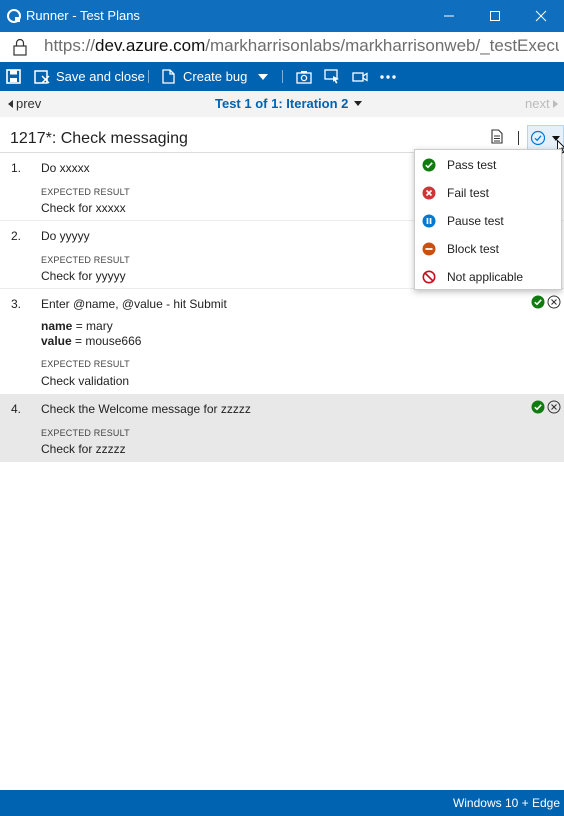  I want to click on record-screen-button, so click(360, 76).